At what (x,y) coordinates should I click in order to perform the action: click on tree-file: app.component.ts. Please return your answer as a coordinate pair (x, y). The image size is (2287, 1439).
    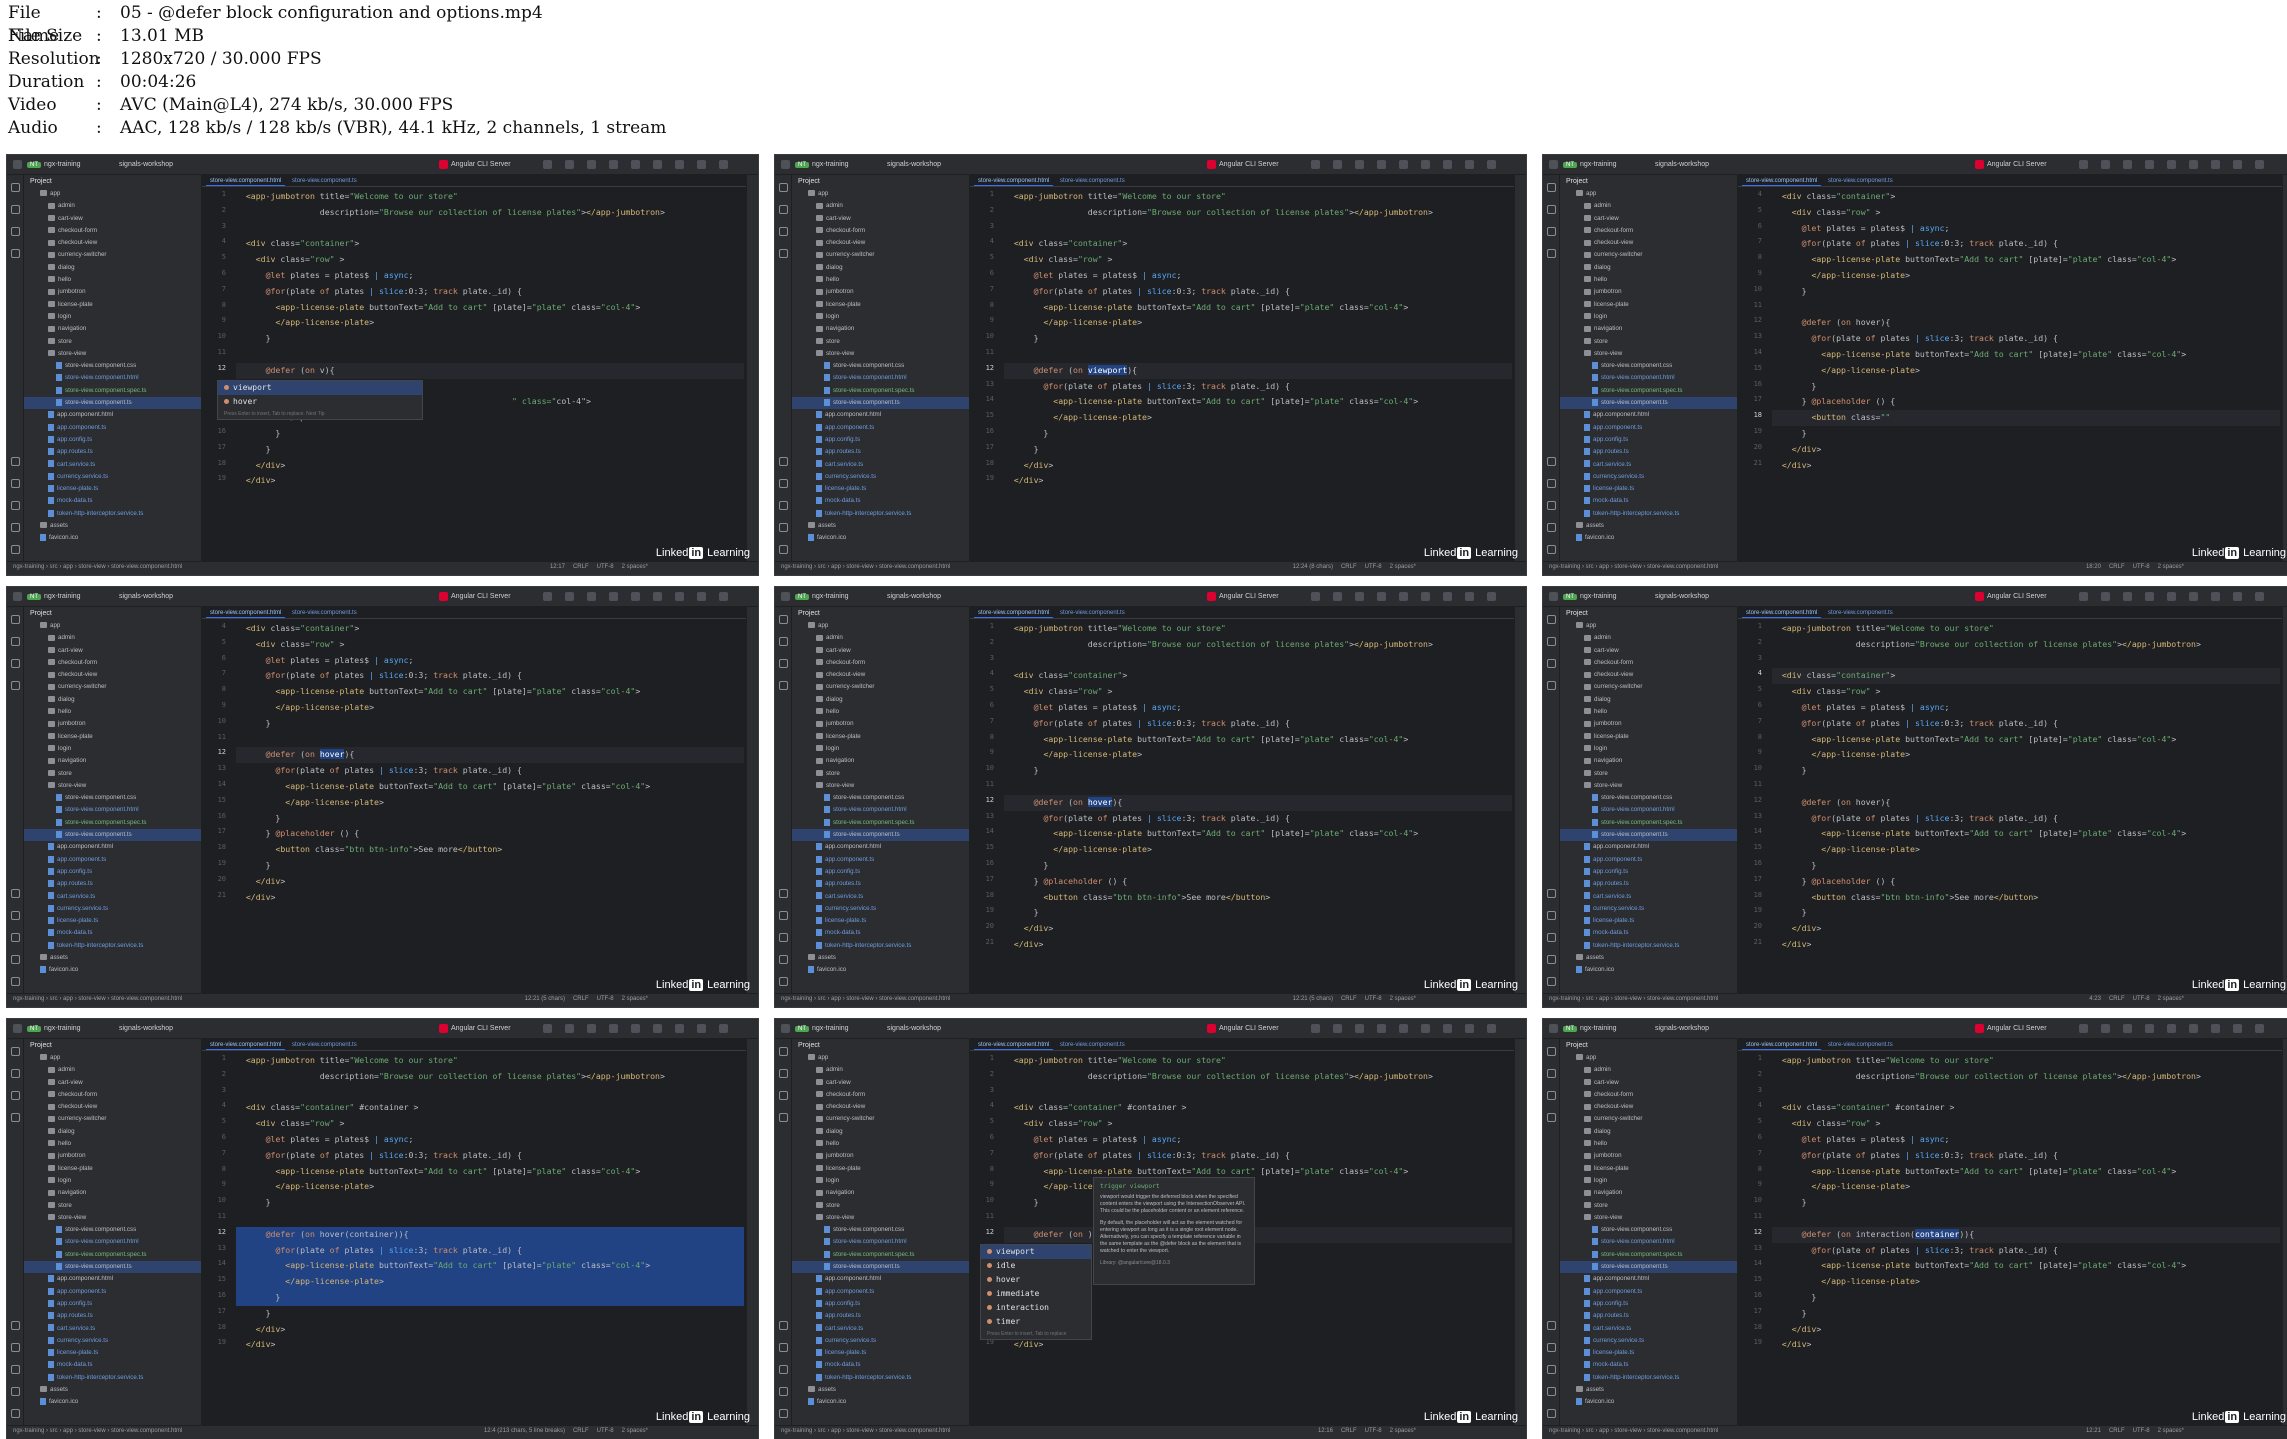
    Looking at the image, I should click on (112, 860).